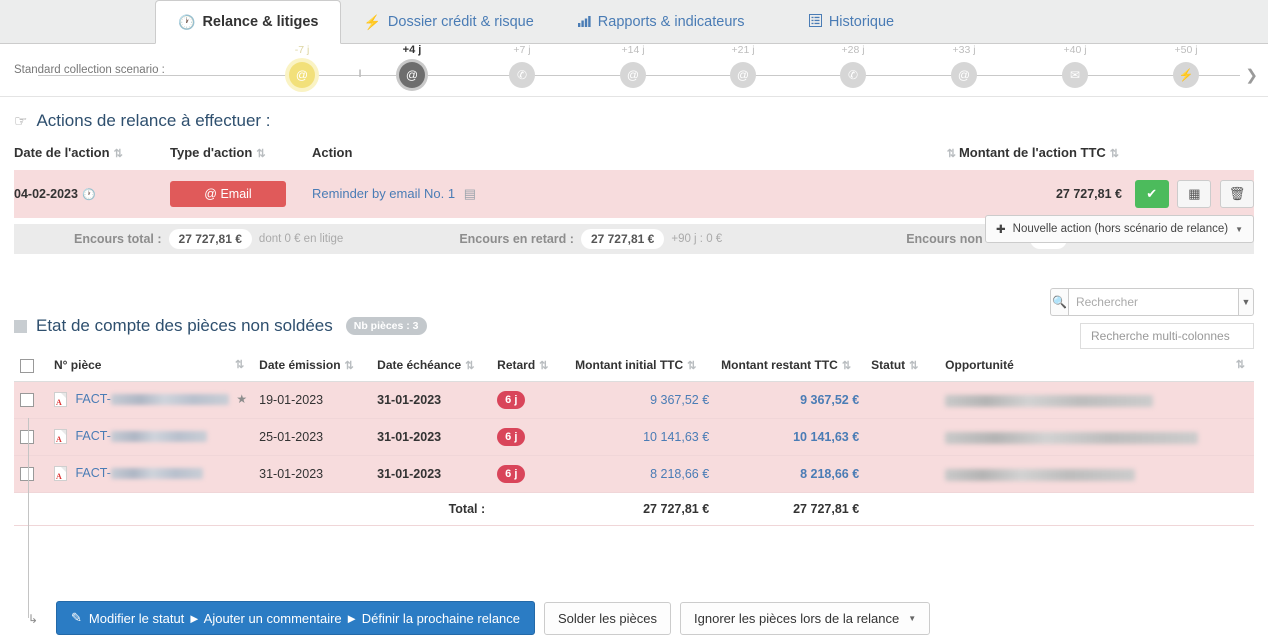 This screenshot has width=1268, height=643. What do you see at coordinates (829, 474) in the screenshot?
I see `montant-restant-link: 8 218,66 €` at bounding box center [829, 474].